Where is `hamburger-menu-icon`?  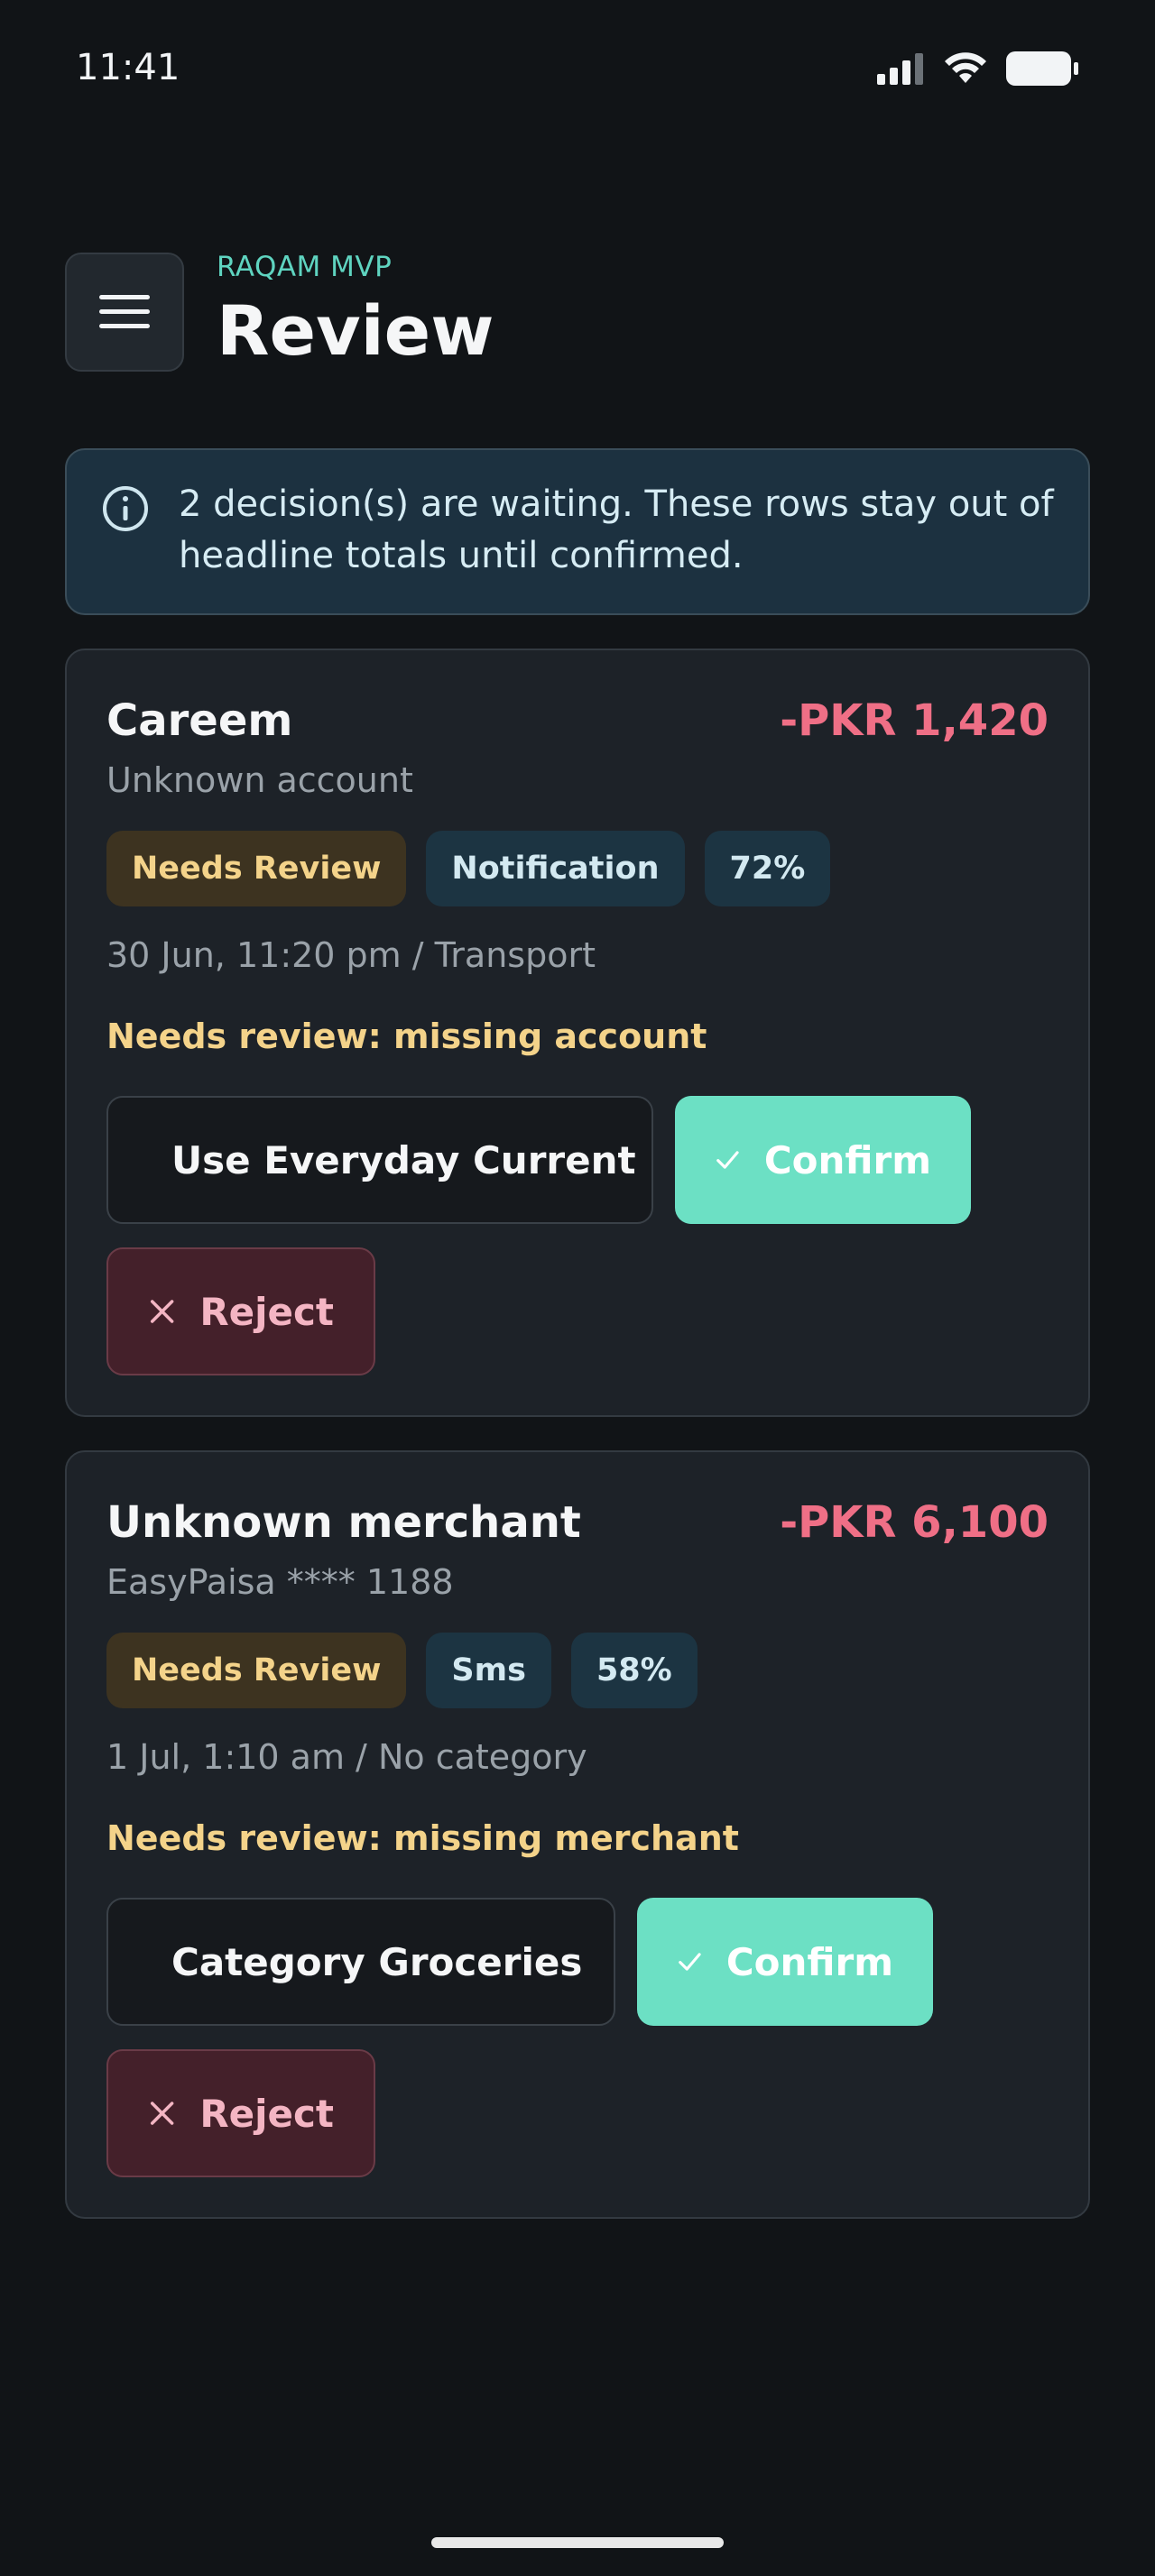 hamburger-menu-icon is located at coordinates (124, 311).